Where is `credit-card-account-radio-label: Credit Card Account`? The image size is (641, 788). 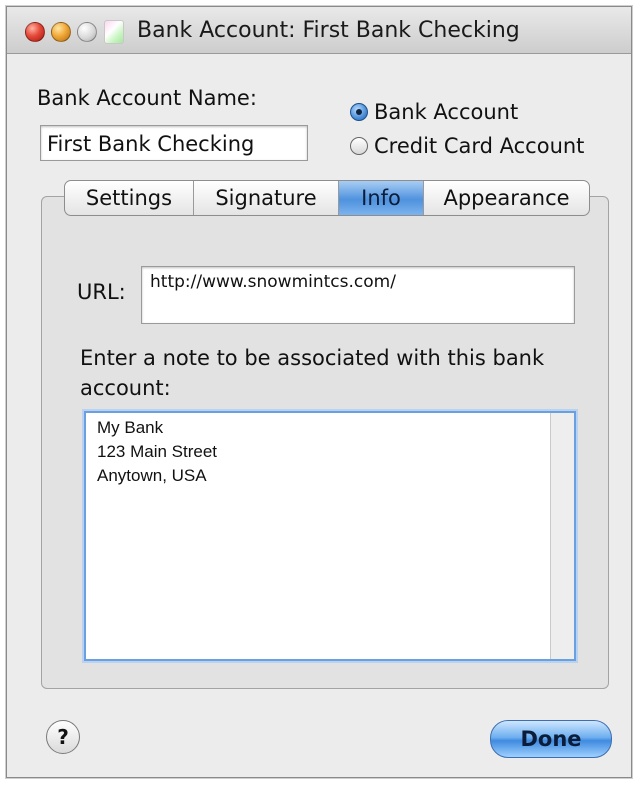 credit-card-account-radio-label: Credit Card Account is located at coordinates (479, 146).